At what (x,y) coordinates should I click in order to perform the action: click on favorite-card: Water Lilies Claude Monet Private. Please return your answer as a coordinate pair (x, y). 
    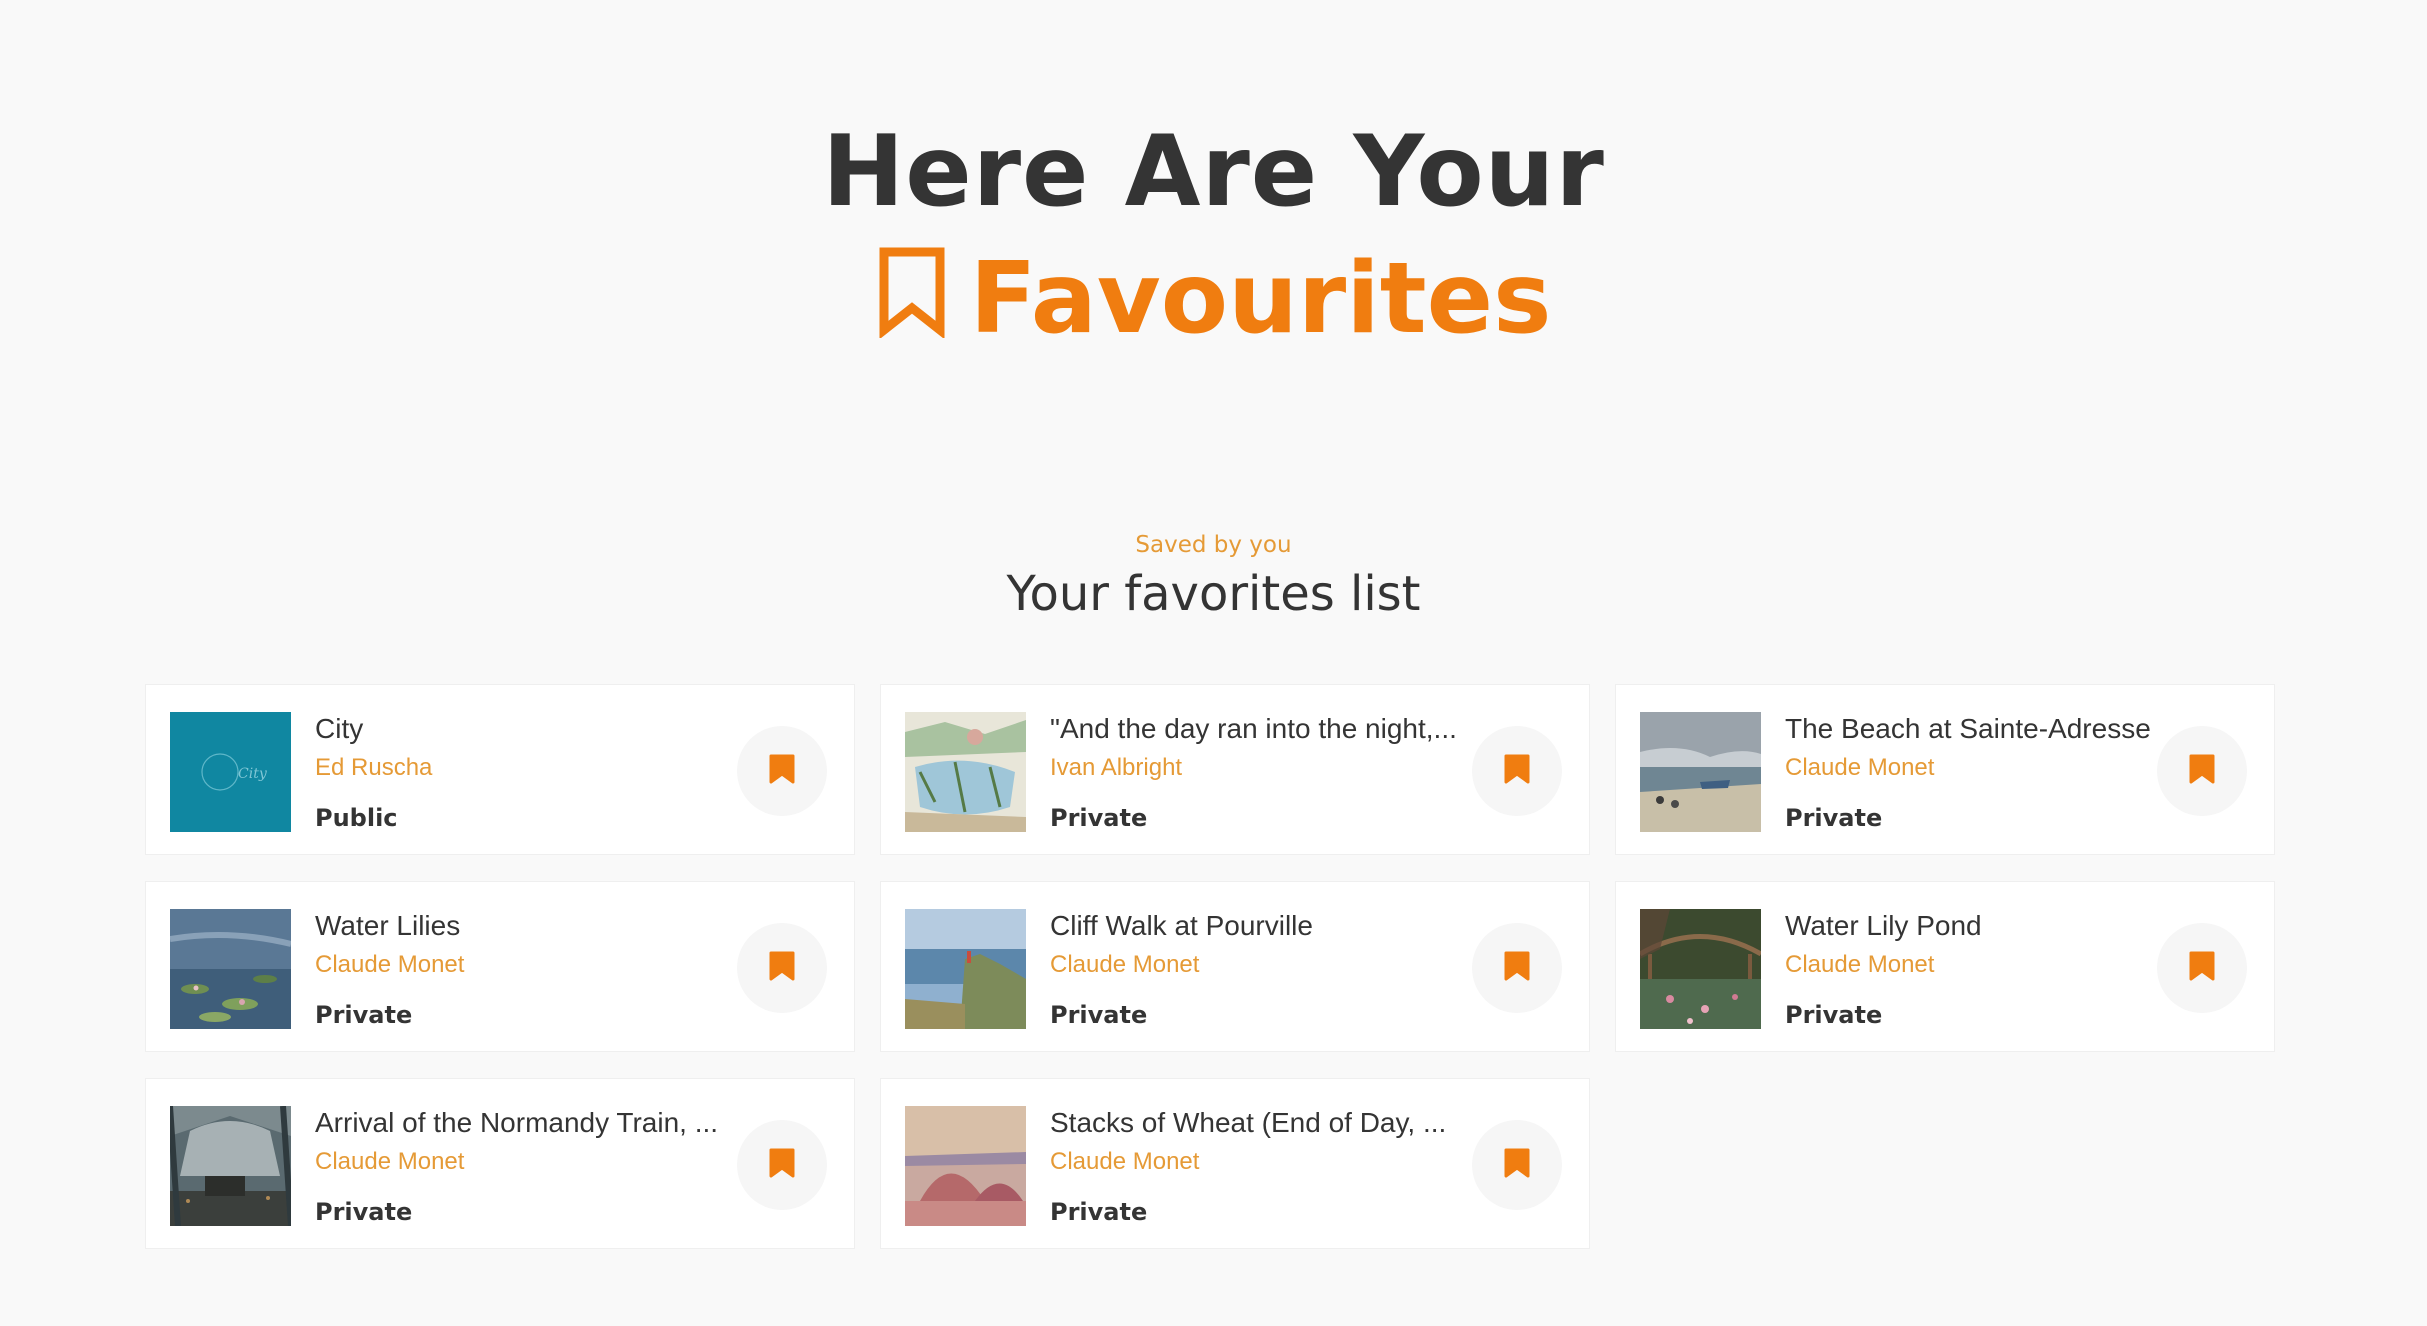
    Looking at the image, I should click on (500, 966).